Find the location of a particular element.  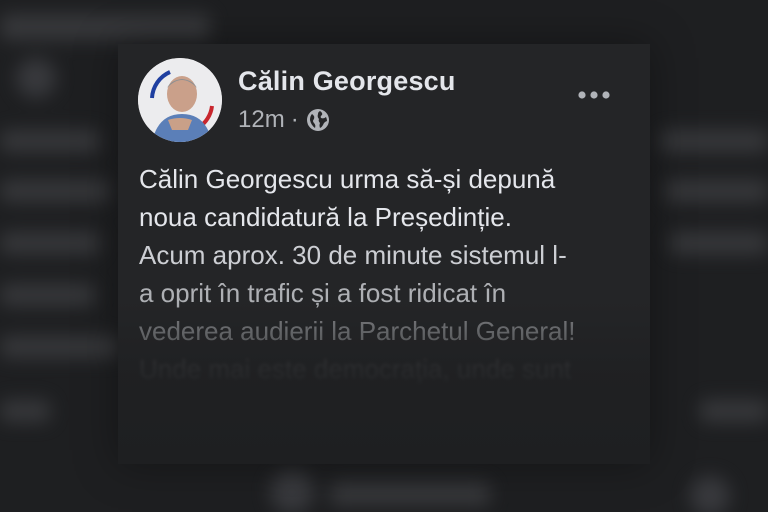

author-avatar is located at coordinates (180, 100).